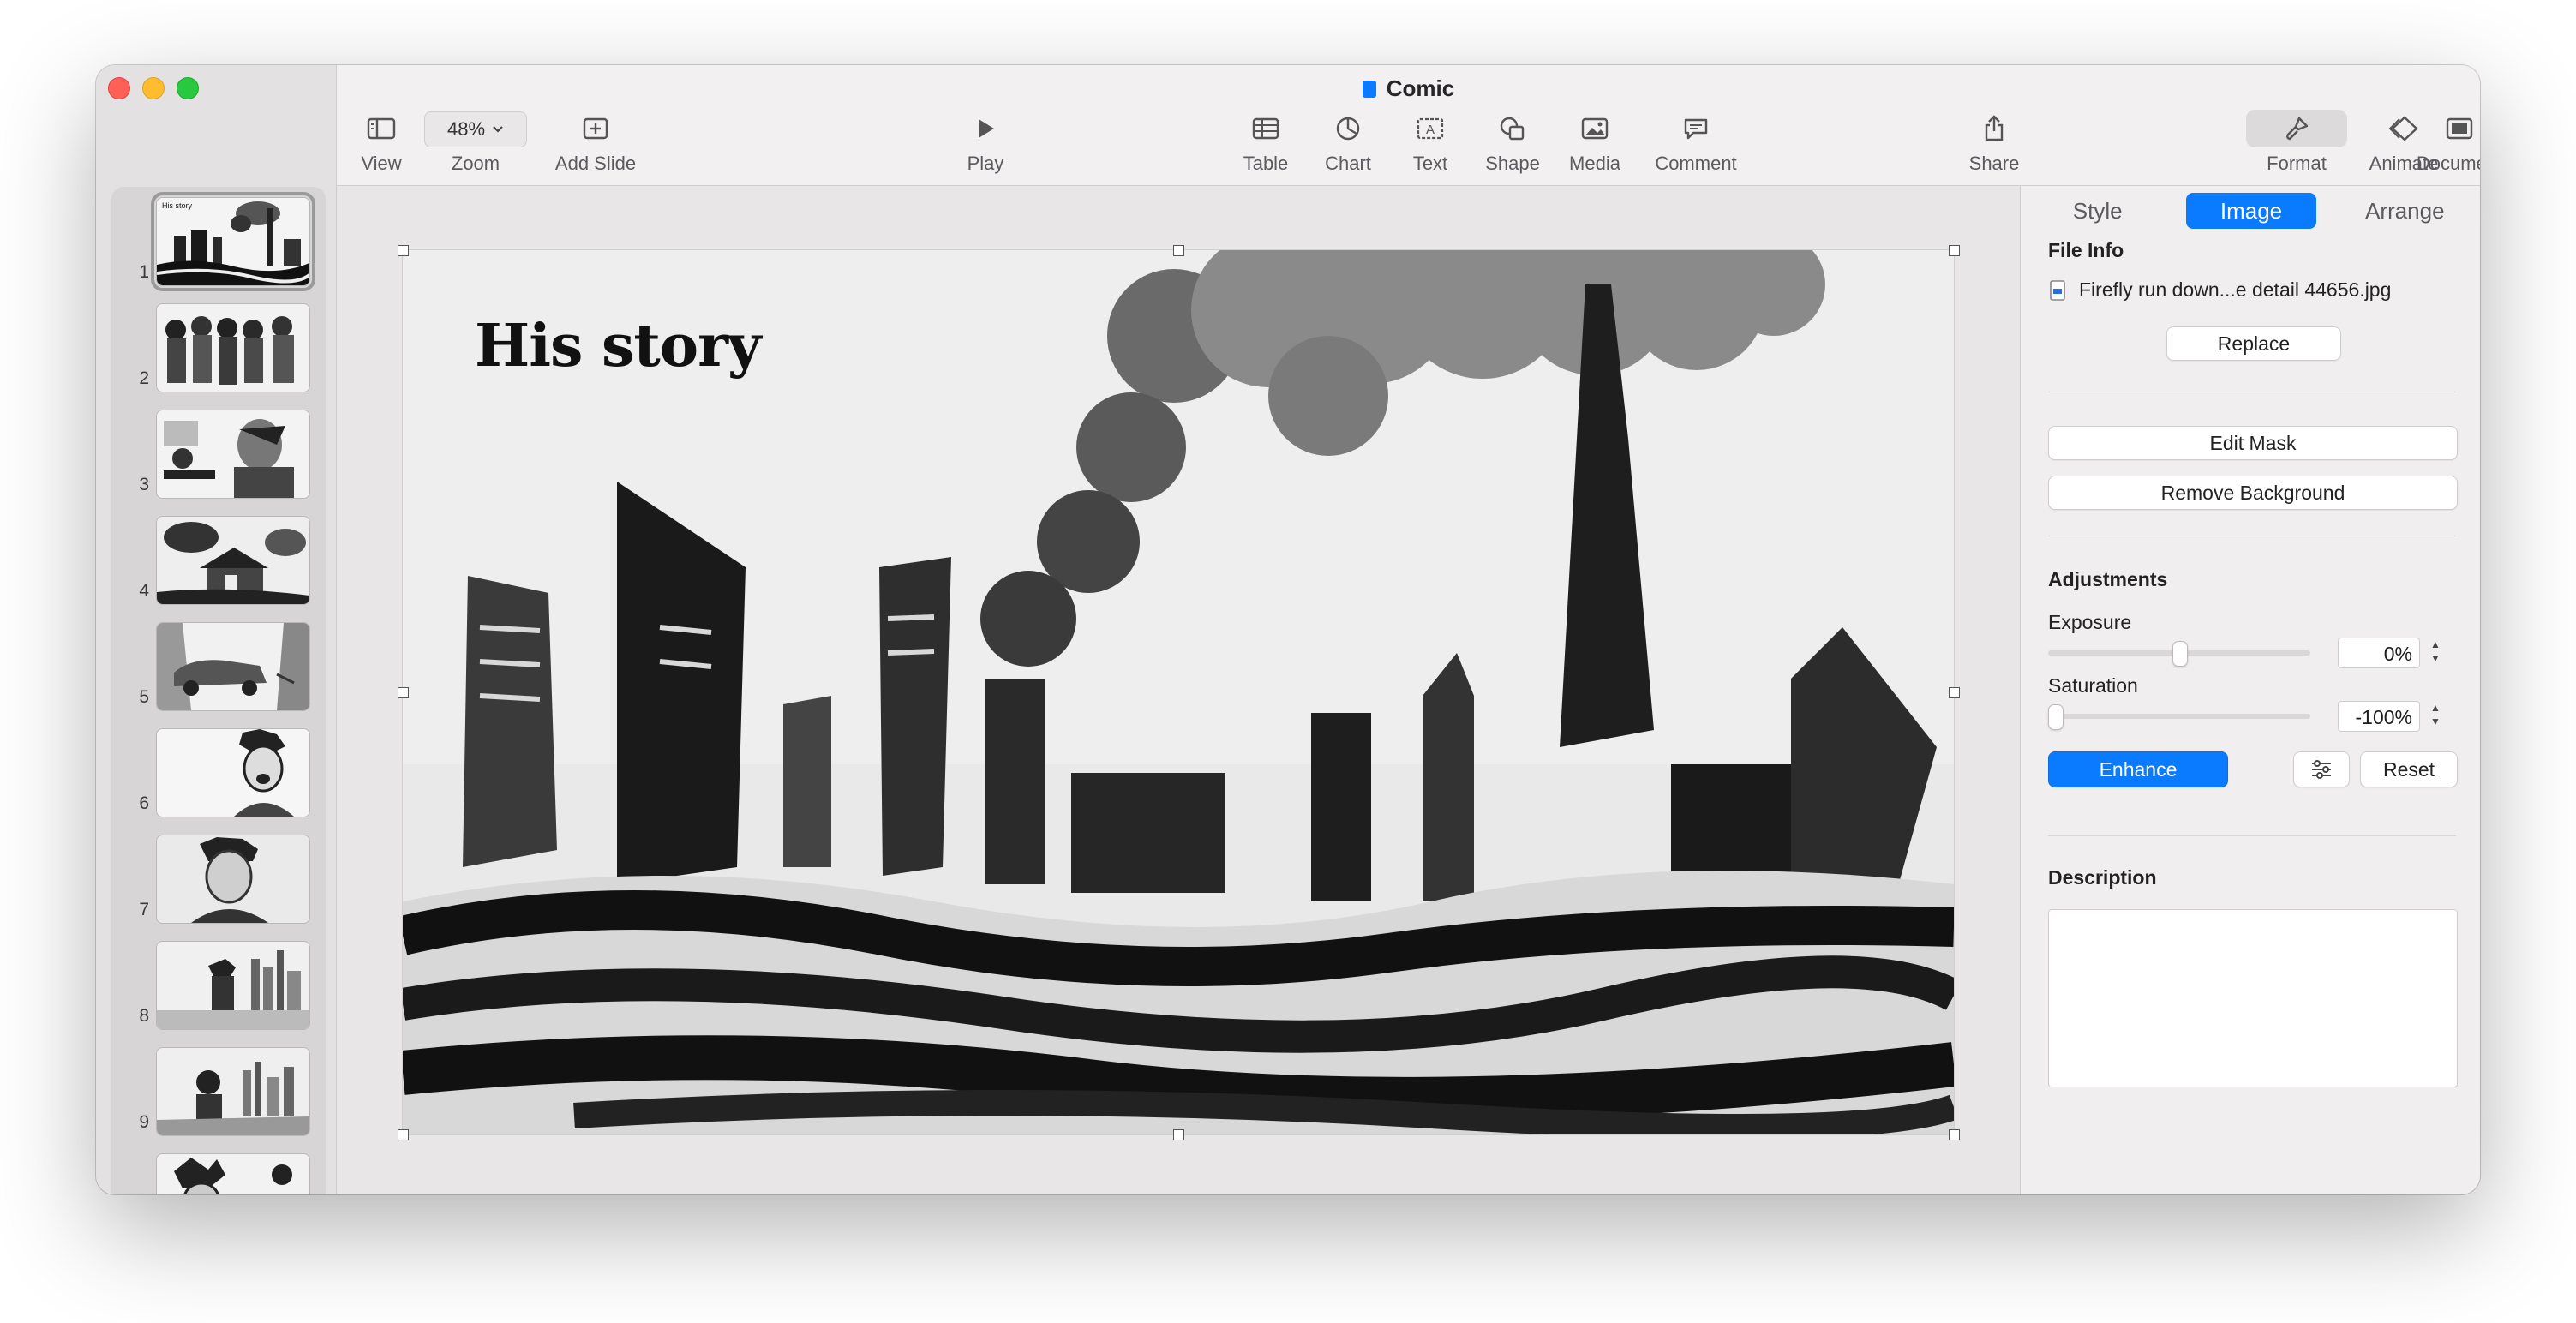  What do you see at coordinates (2437, 144) in the screenshot?
I see `document-button: Document` at bounding box center [2437, 144].